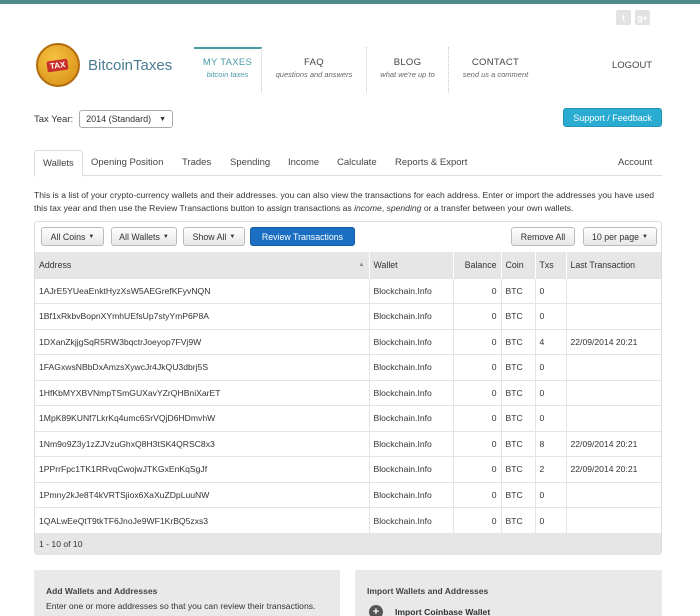 This screenshot has height=616, width=700. What do you see at coordinates (202, 392) in the screenshot?
I see `cell-address: 1HfKbMYXBVNmpTSmGUXavYZrQHBniXarET` at bounding box center [202, 392].